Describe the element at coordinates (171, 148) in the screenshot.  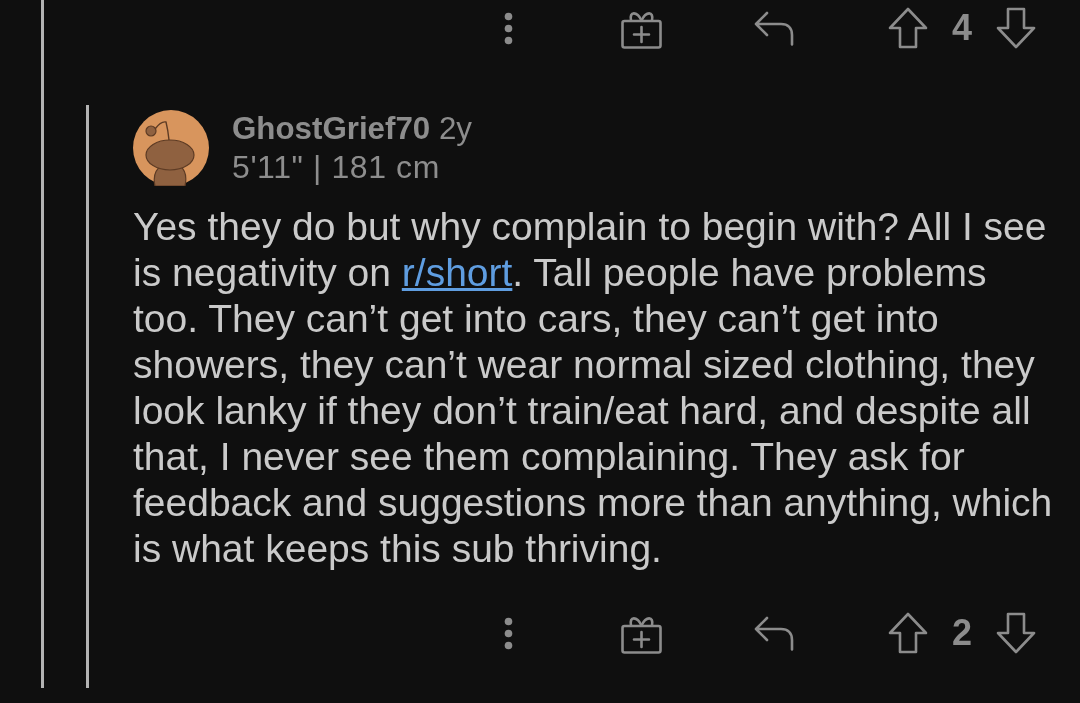
I see `avatar-icon` at that location.